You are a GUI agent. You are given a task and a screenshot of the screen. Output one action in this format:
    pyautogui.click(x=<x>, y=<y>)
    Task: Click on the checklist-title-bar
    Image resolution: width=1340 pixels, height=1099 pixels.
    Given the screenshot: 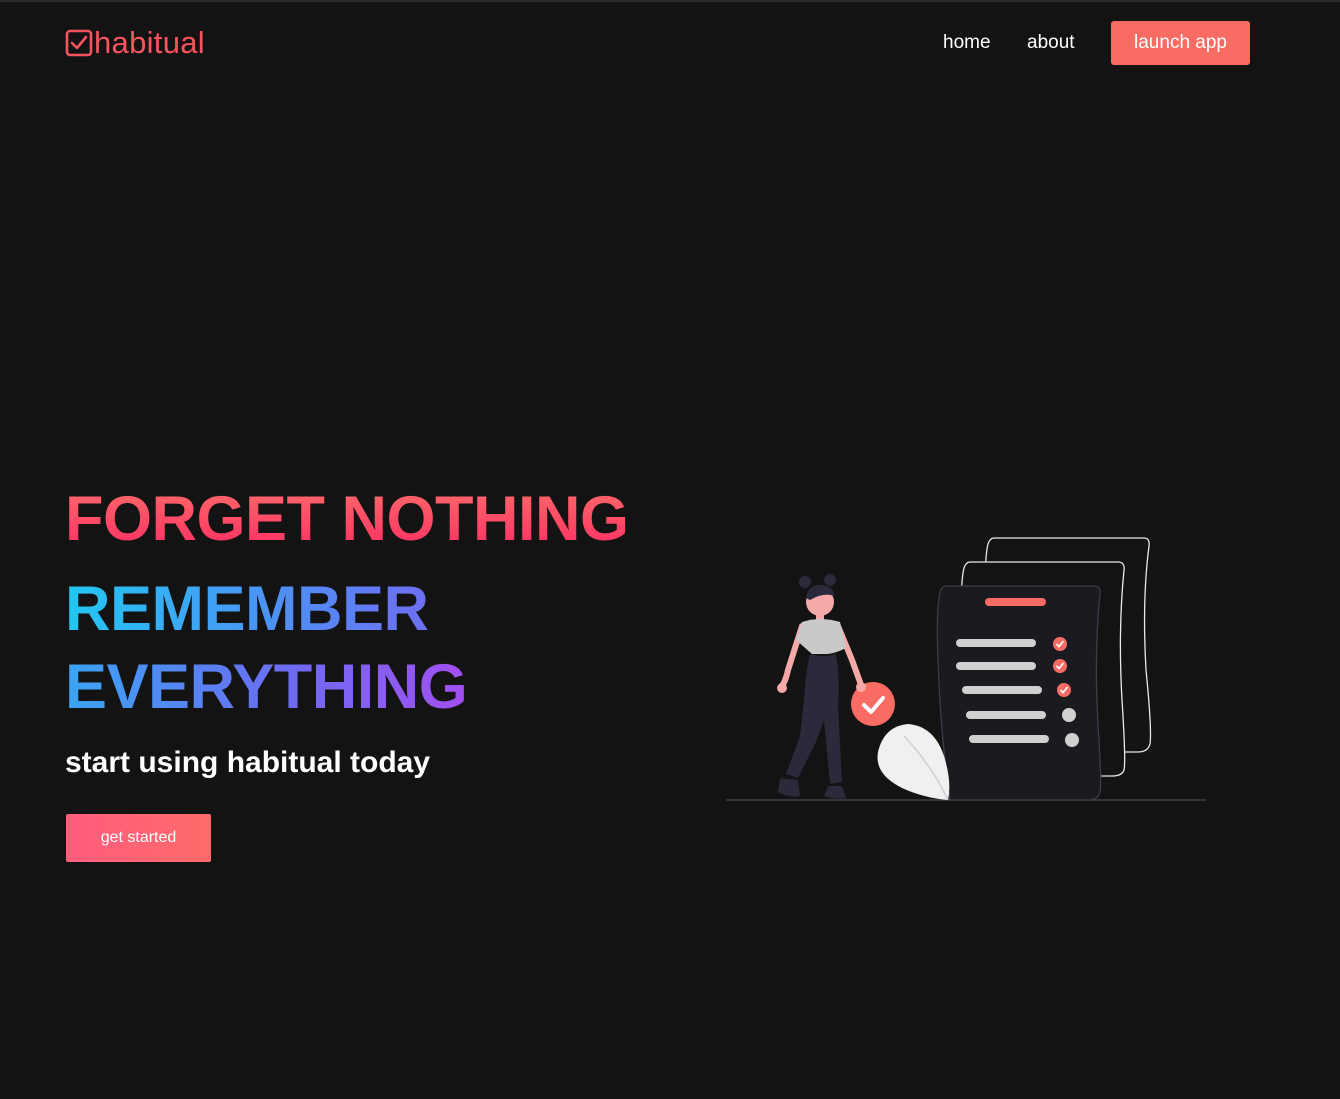 What is the action you would take?
    pyautogui.click(x=1015, y=602)
    